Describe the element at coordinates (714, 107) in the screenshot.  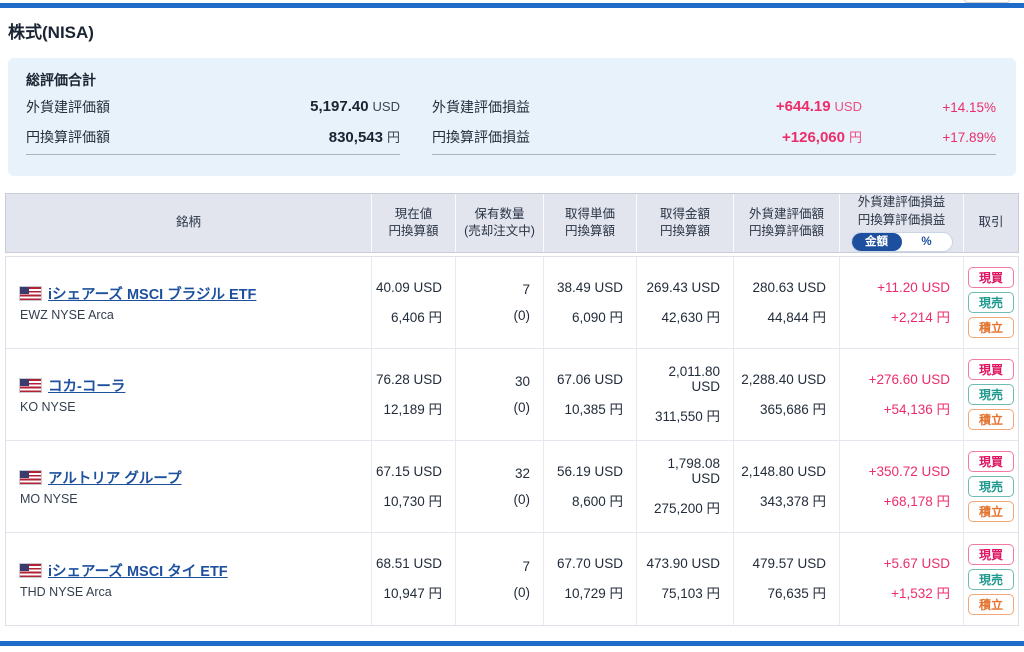
I see `summary-row-foreign-gain: 外貨建評価損益 +644.19 USD +14.15%` at that location.